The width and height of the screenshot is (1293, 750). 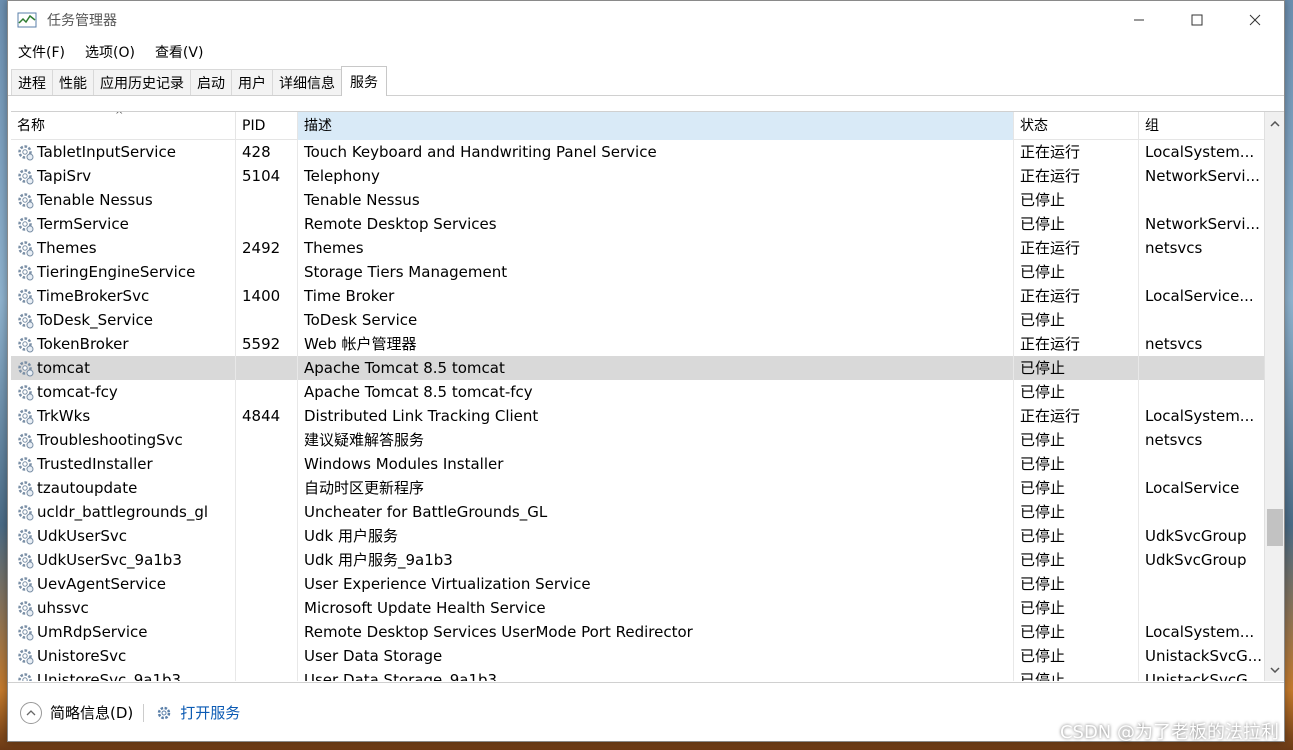 I want to click on tab-startup: 启动, so click(x=211, y=82).